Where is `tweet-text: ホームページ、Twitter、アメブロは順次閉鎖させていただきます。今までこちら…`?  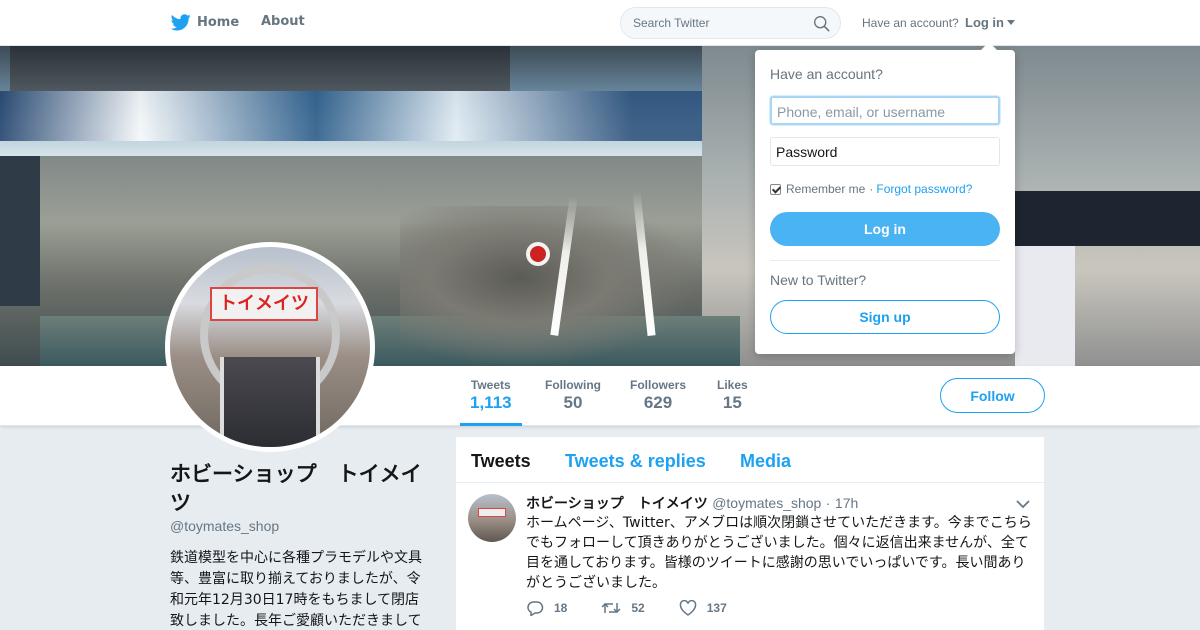
tweet-text: ホームページ、Twitter、アメブロは順次閉鎖させていただきます。今までこちら… is located at coordinates (779, 553).